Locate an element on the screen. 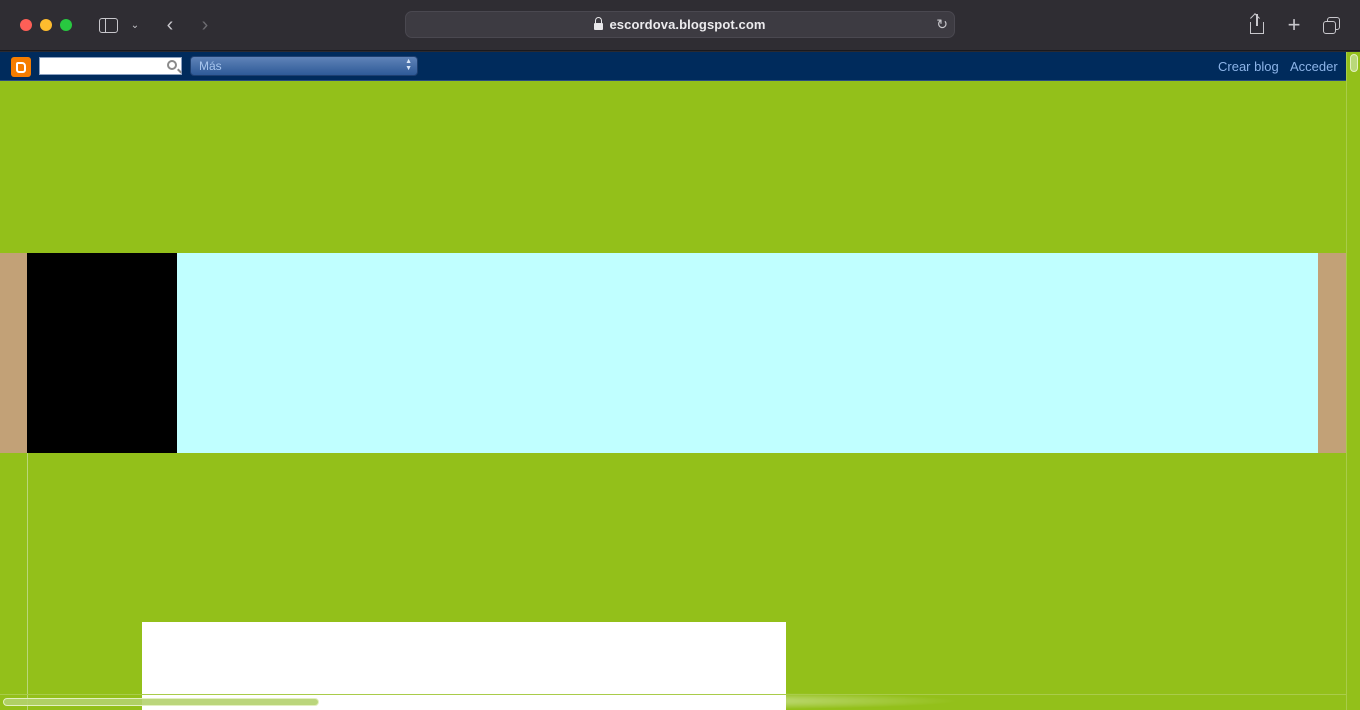  reload-icon: ↻ is located at coordinates (942, 24).